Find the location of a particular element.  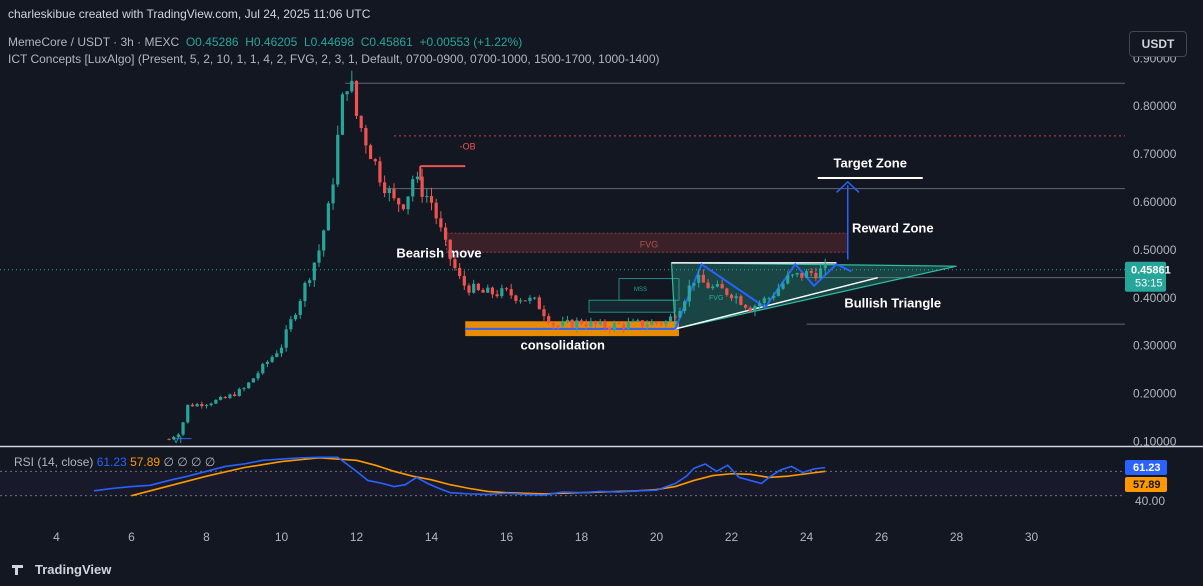

currency-unit-button: USDT is located at coordinates (1158, 44).